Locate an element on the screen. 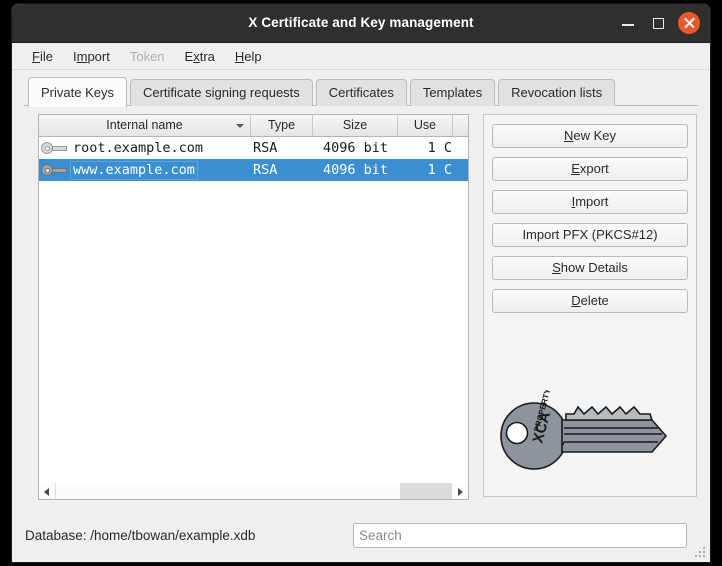 The image size is (722, 566). database-path-label: Database: /home/tbowan/example.xdb is located at coordinates (140, 535).